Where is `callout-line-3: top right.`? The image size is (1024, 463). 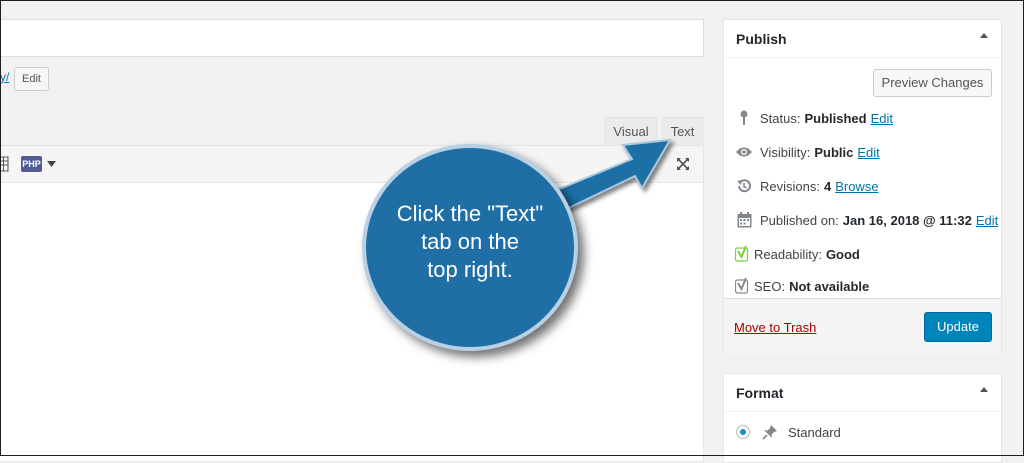 callout-line-3: top right. is located at coordinates (470, 269).